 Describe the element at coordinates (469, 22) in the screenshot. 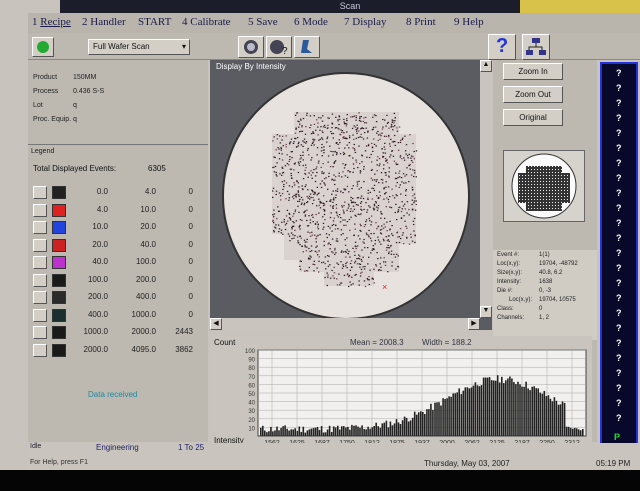

I see `menu-help: 9 Help` at that location.